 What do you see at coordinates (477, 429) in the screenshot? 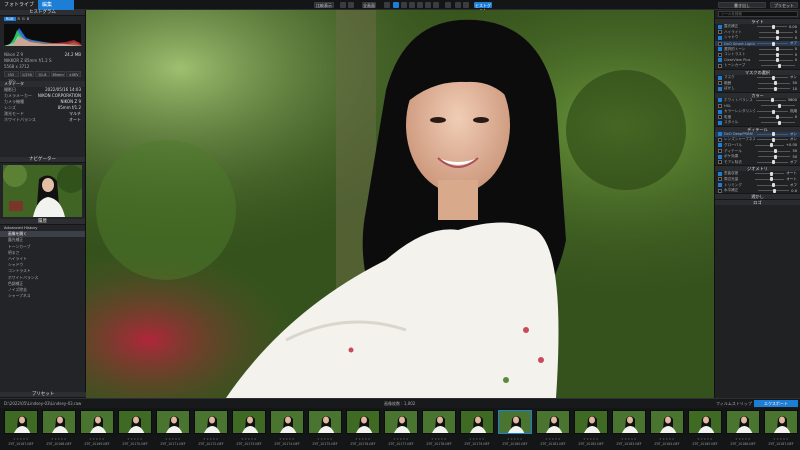
I see `film-thumbnail: ★★★★★ Z9T_10179.NEF` at bounding box center [477, 429].